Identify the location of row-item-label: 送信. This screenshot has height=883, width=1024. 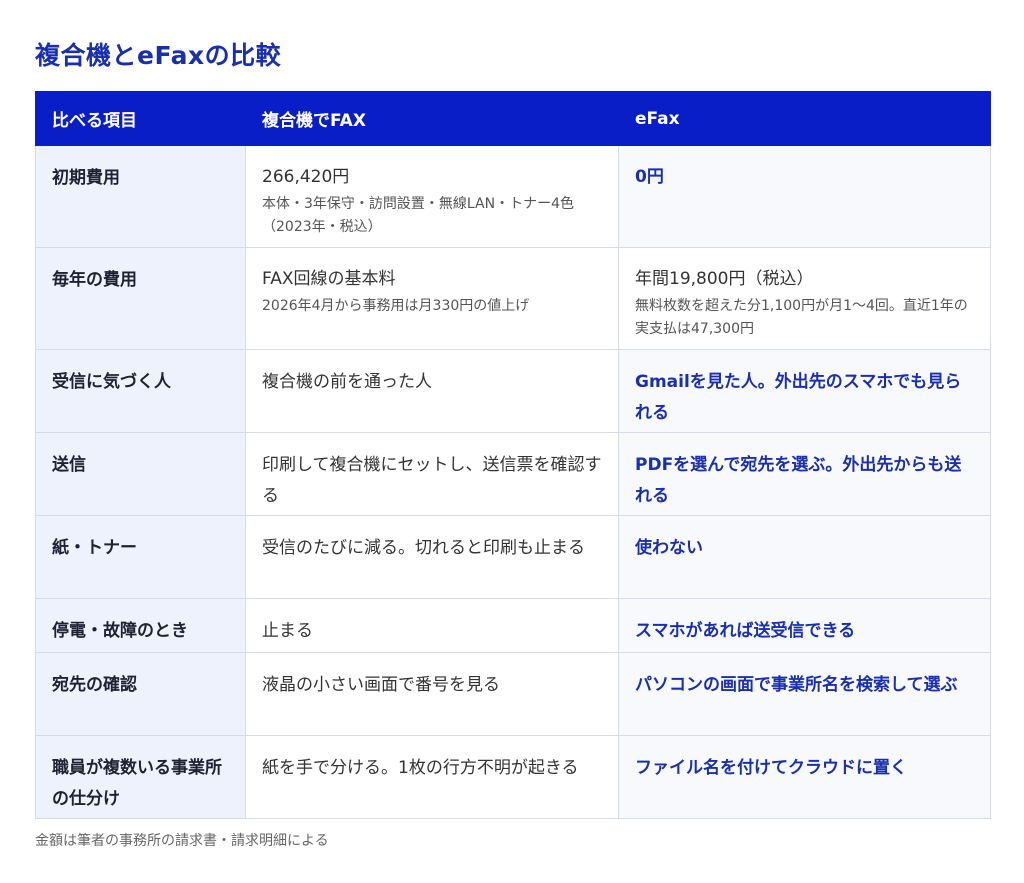
(140, 474).